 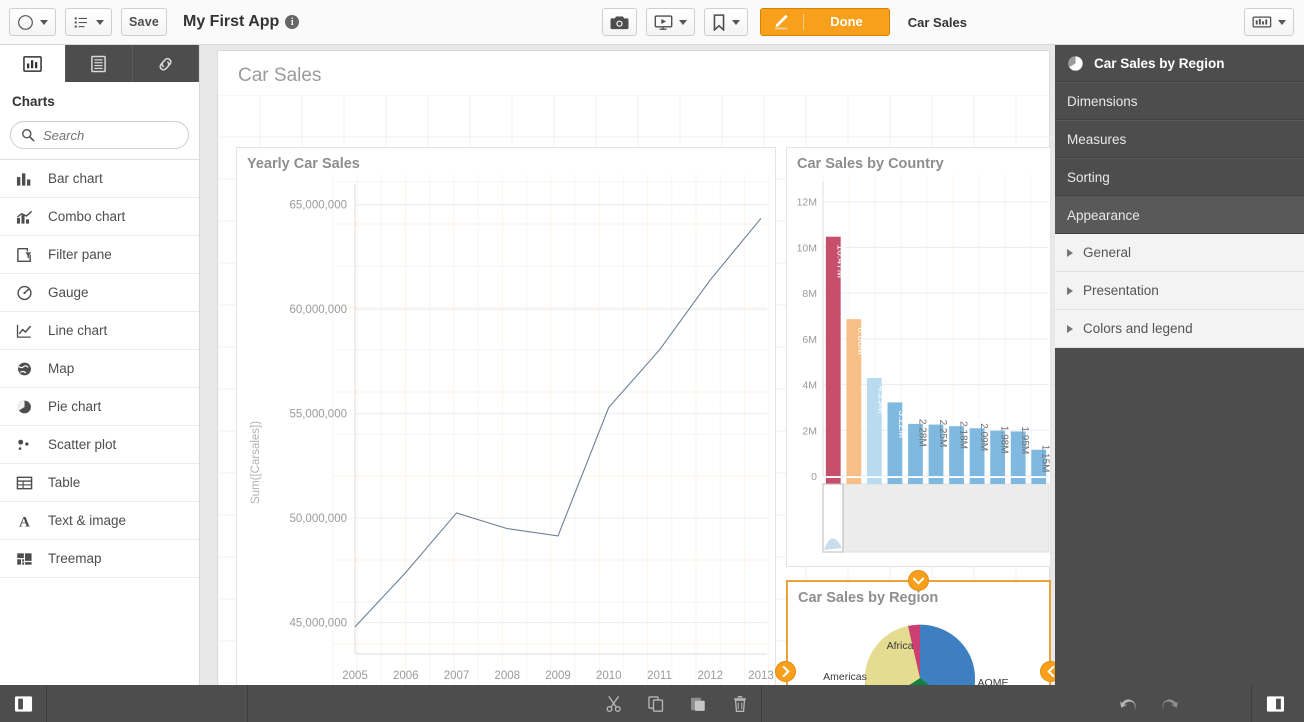 I want to click on pie-slice-label: AOME, so click(x=993, y=681).